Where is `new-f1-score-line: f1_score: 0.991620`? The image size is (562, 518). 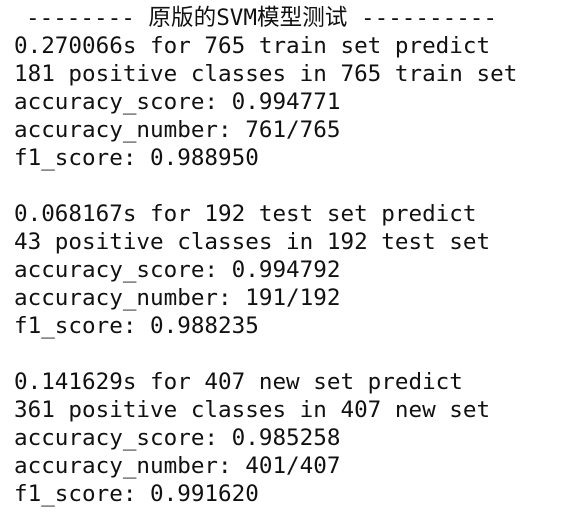 new-f1-score-line: f1_score: 0.991620 is located at coordinates (136, 494).